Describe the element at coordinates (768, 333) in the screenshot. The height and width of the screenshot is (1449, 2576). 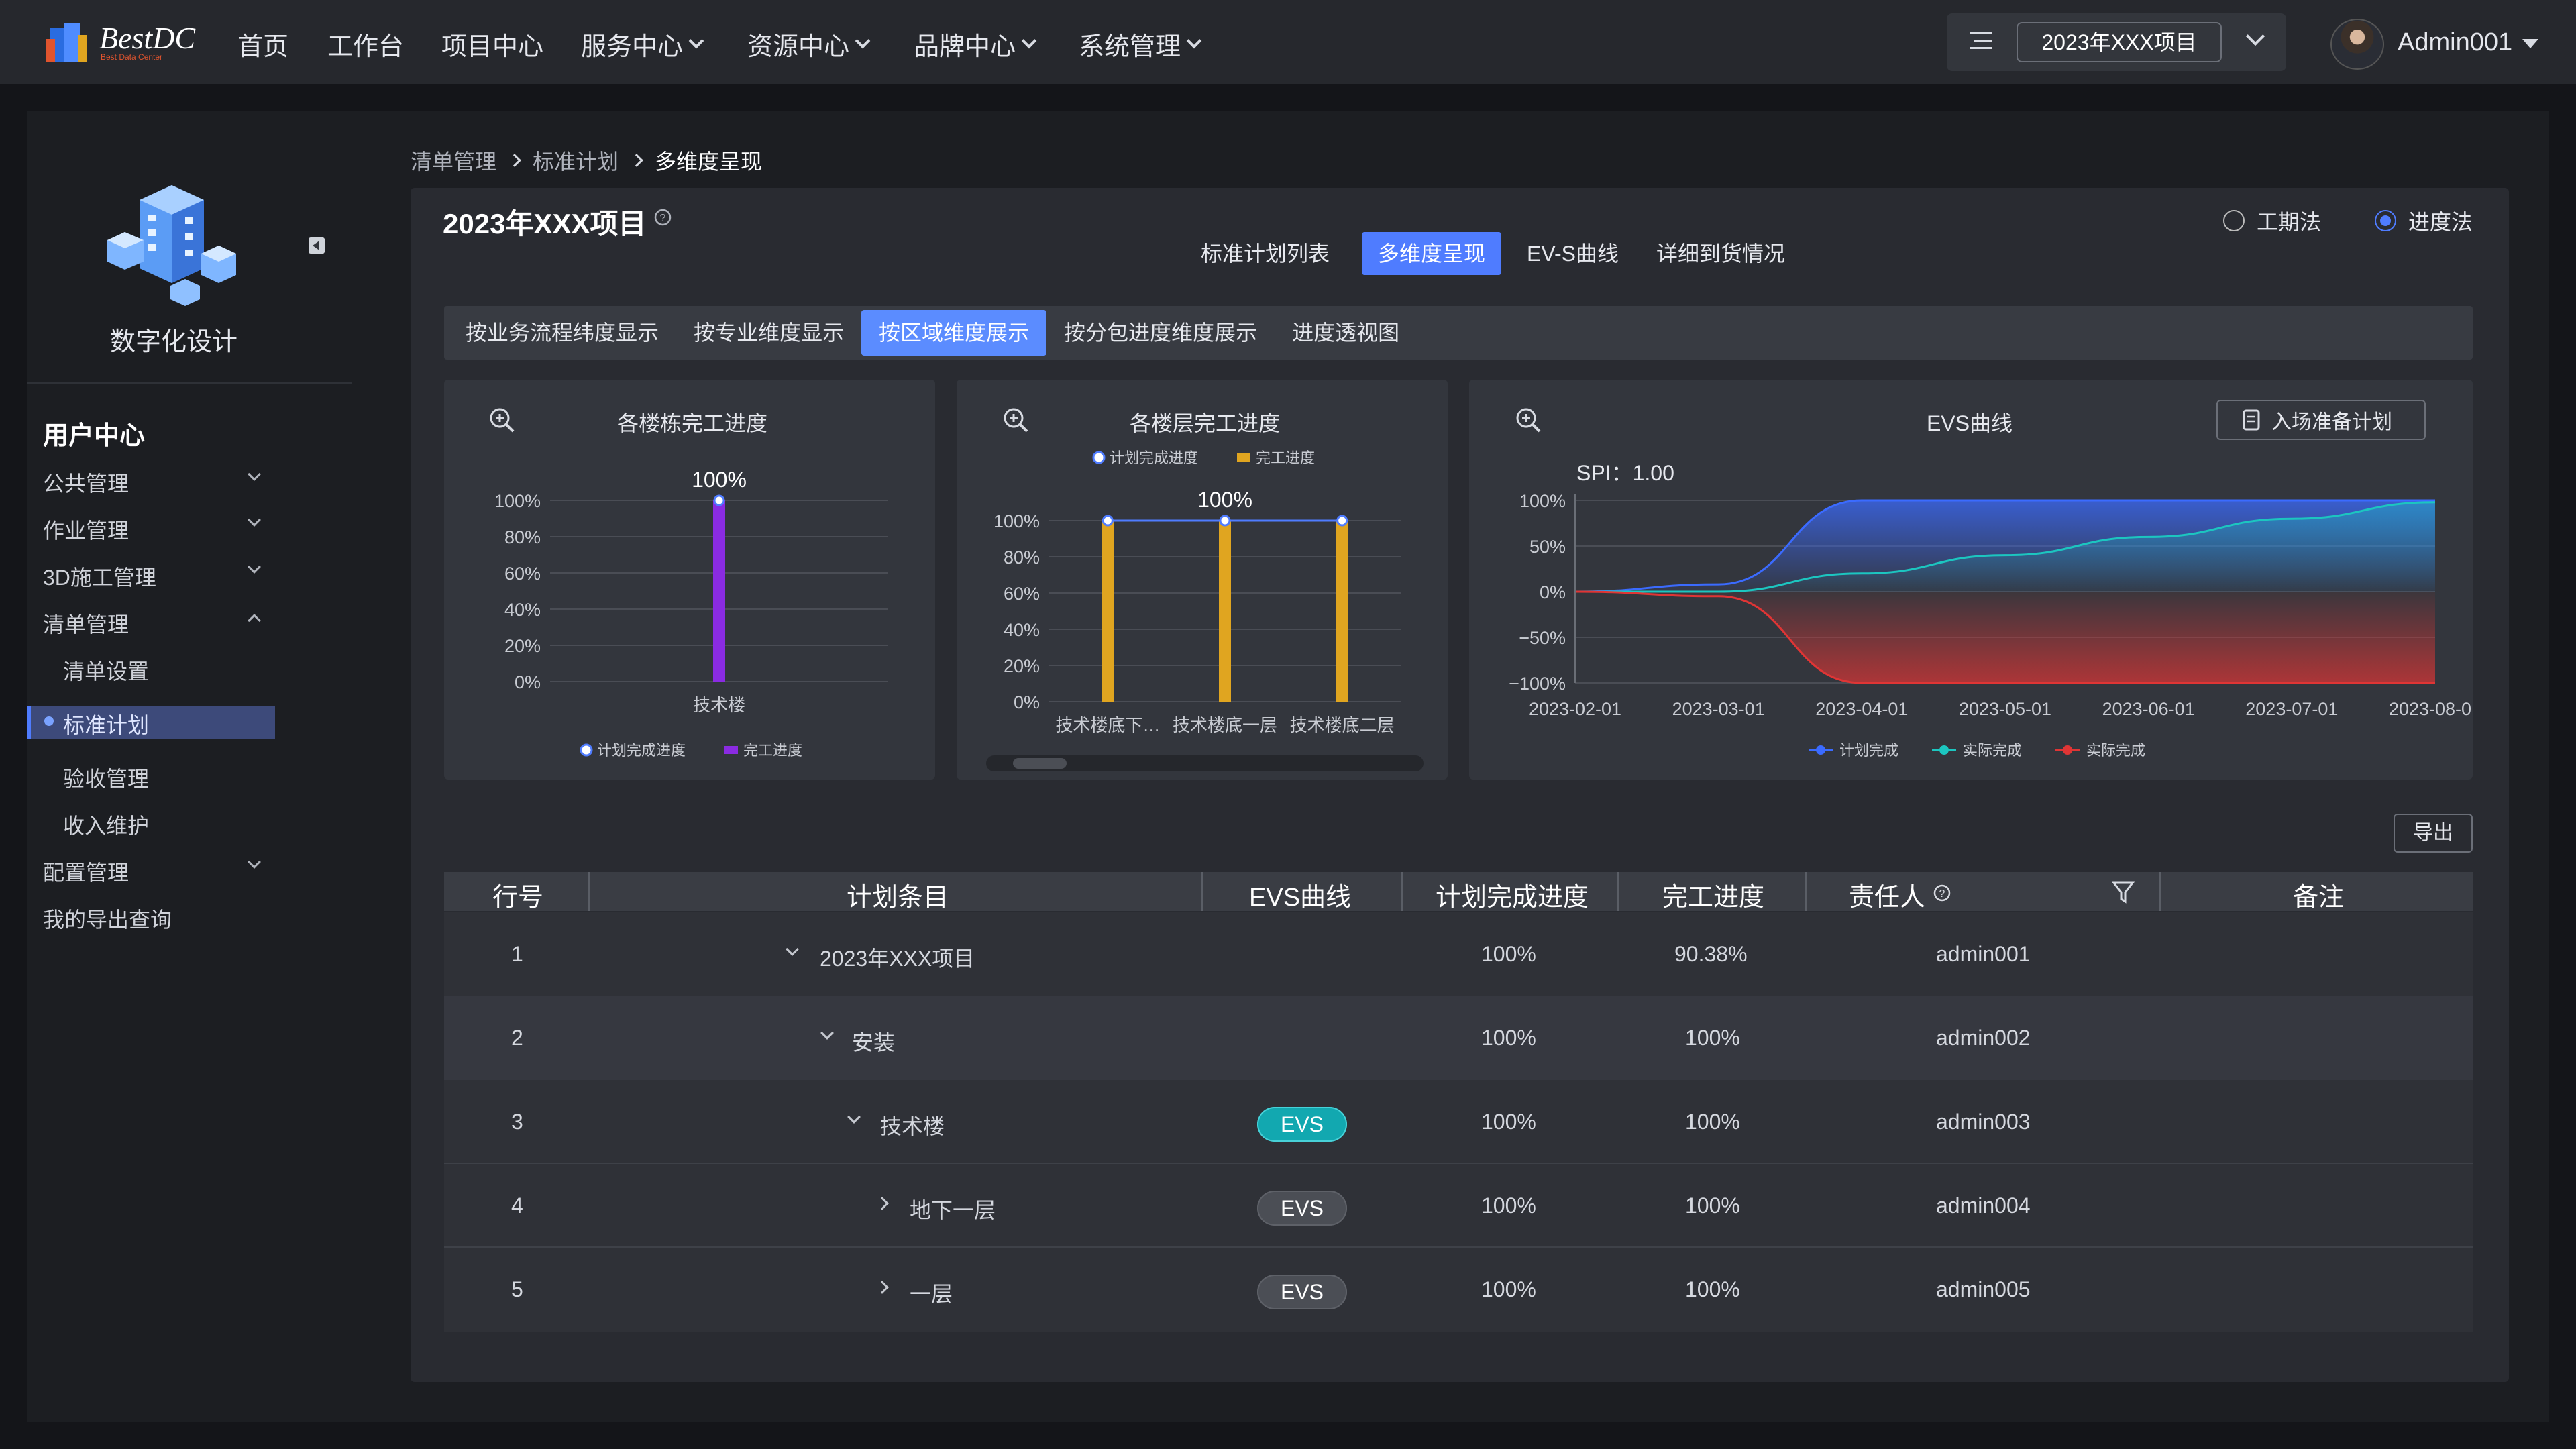
I see `subtab-discipline: 按专业维度显示` at that location.